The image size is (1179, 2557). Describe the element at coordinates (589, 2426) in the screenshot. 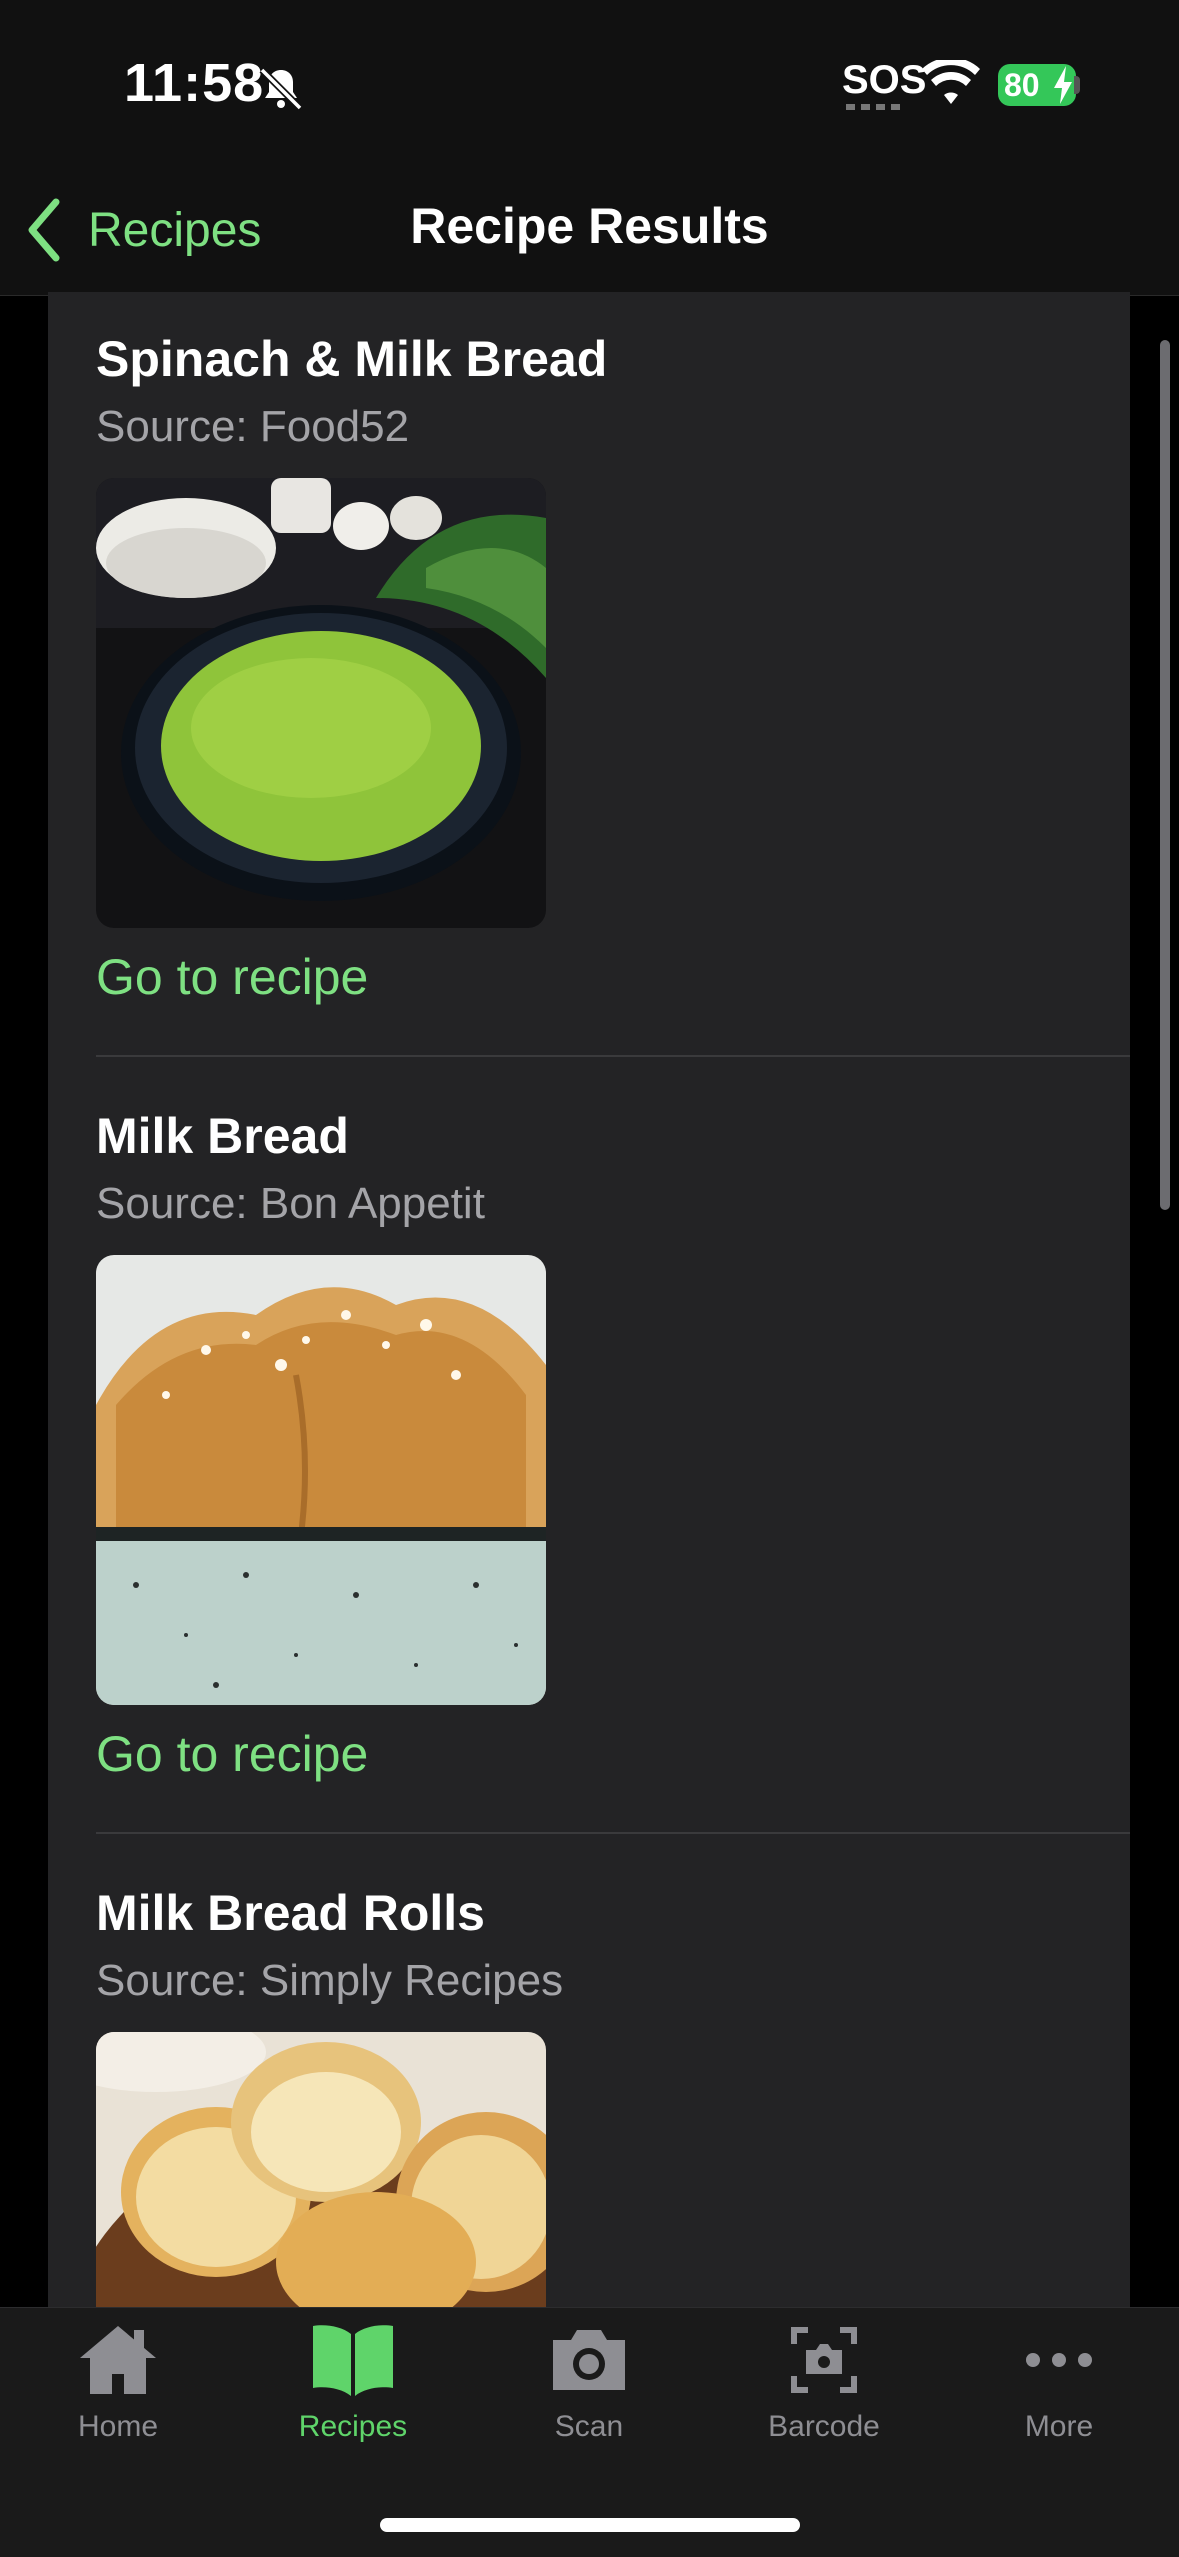

I see `tab-label: Scan` at that location.